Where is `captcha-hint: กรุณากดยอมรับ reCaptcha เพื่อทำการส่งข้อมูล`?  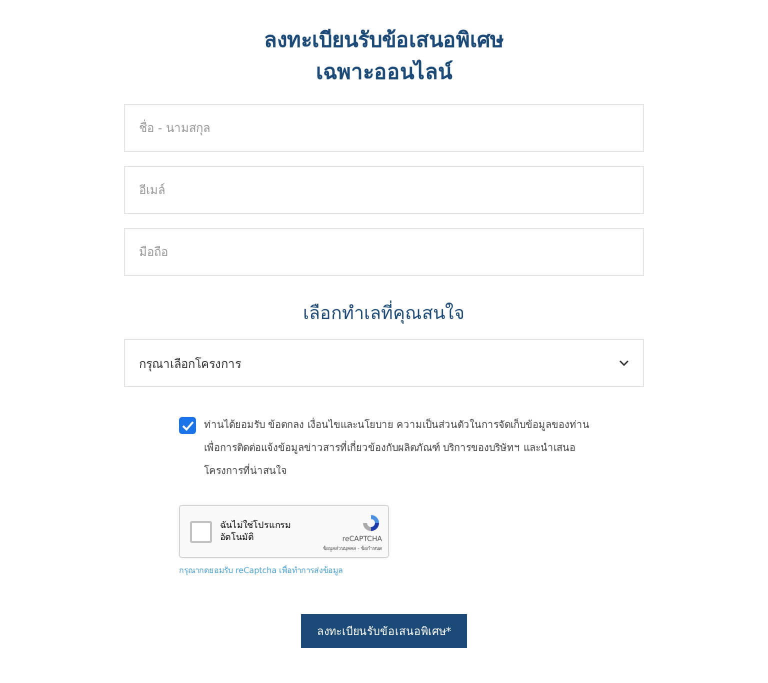 captcha-hint: กรุณากดยอมรับ reCaptcha เพื่อทำการส่งข้อมูล is located at coordinates (261, 570).